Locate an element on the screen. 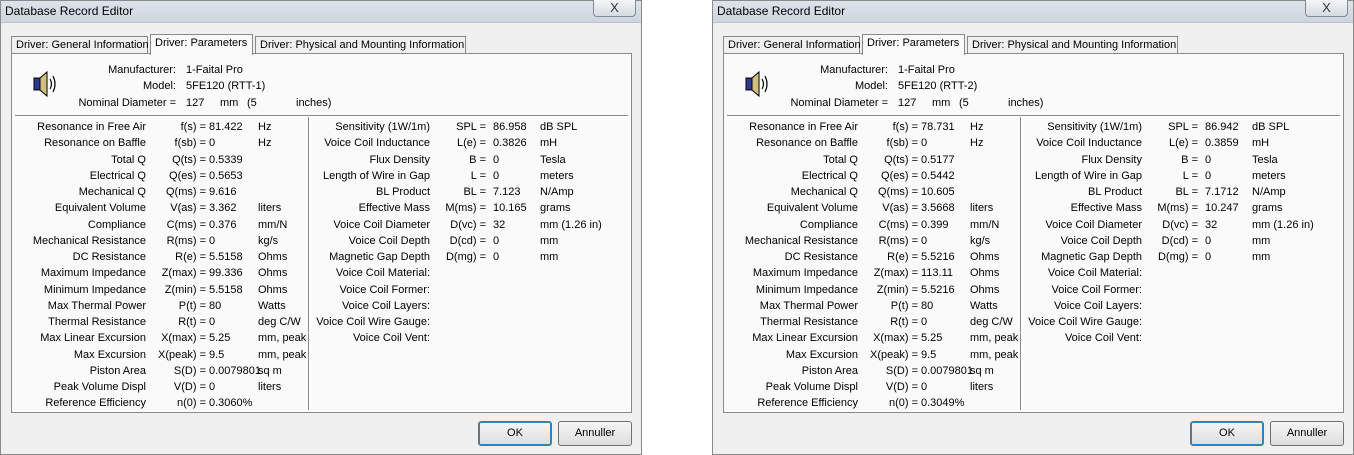  param-value-field: 81.422 is located at coordinates (226, 127).